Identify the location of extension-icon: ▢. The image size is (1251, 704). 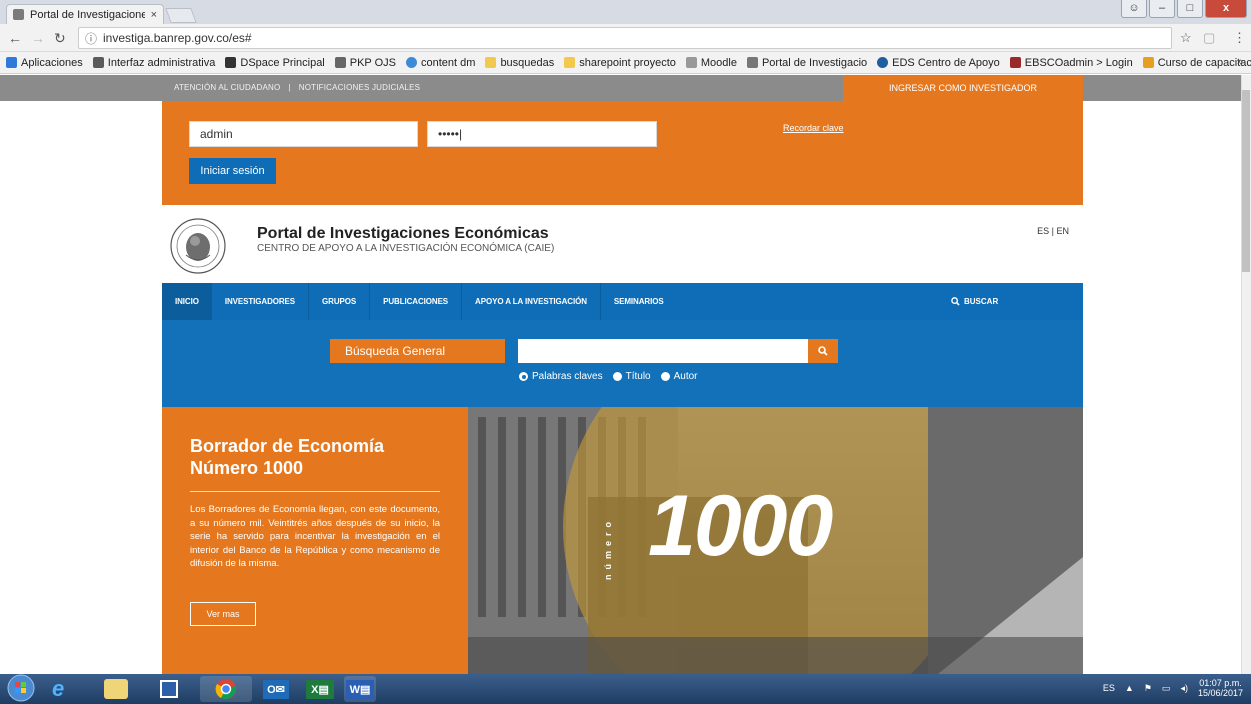
(1209, 38).